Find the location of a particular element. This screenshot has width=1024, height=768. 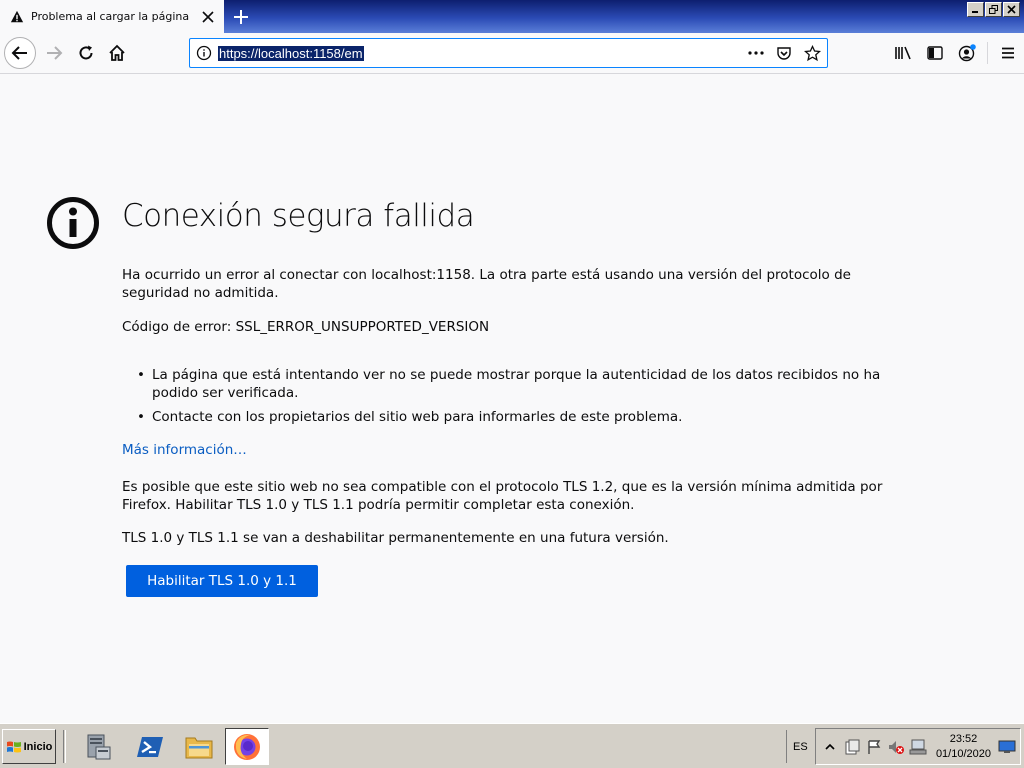

bookmark-star-icon is located at coordinates (812, 53).